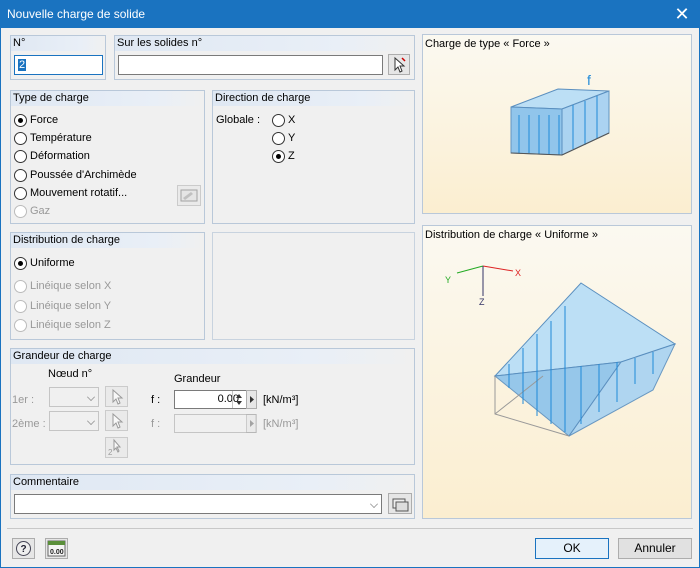  I want to click on rotary-motion-edit-button, so click(189, 195).